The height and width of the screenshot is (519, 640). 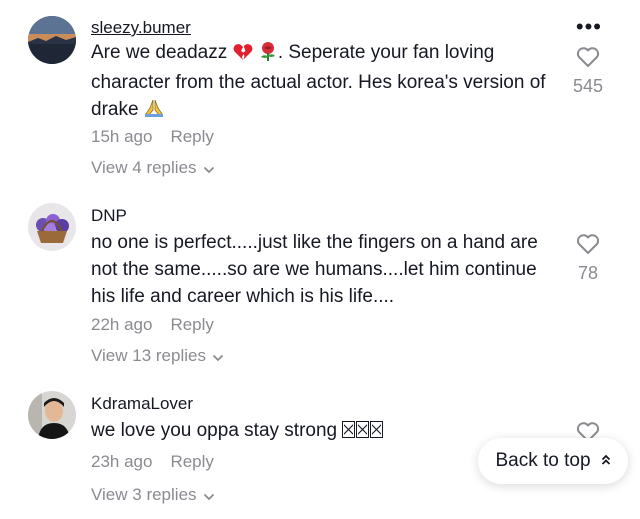 I want to click on comment-username: KdramaLover, so click(x=142, y=404).